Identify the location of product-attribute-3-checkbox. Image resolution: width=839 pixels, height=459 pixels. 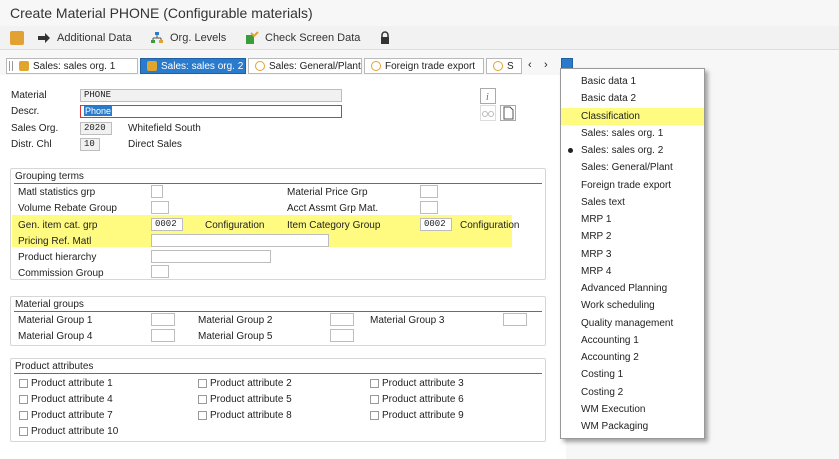
(374, 383).